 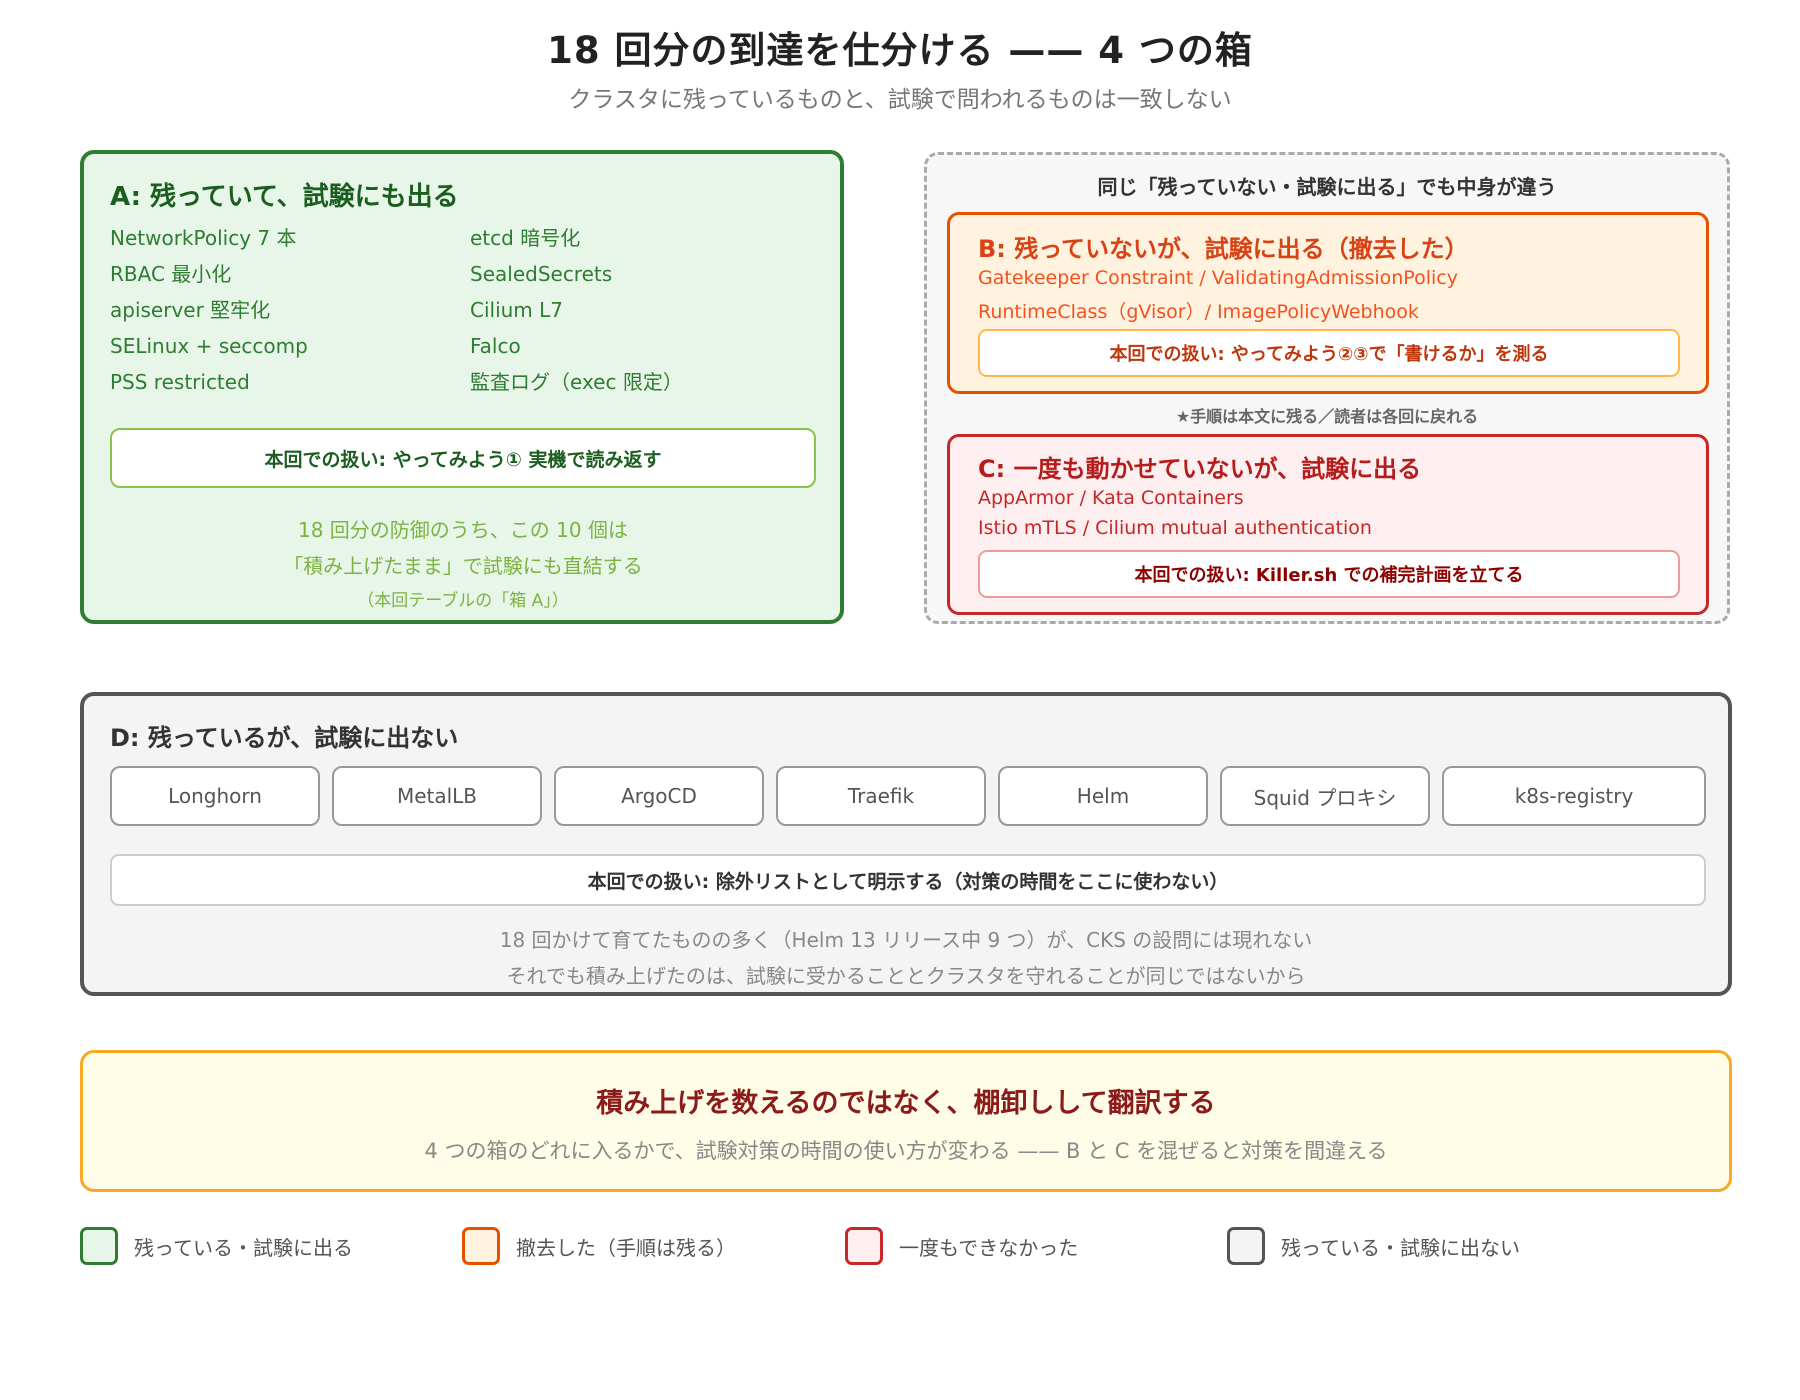 What do you see at coordinates (437, 796) in the screenshot?
I see `box-d-pill: MetalLB` at bounding box center [437, 796].